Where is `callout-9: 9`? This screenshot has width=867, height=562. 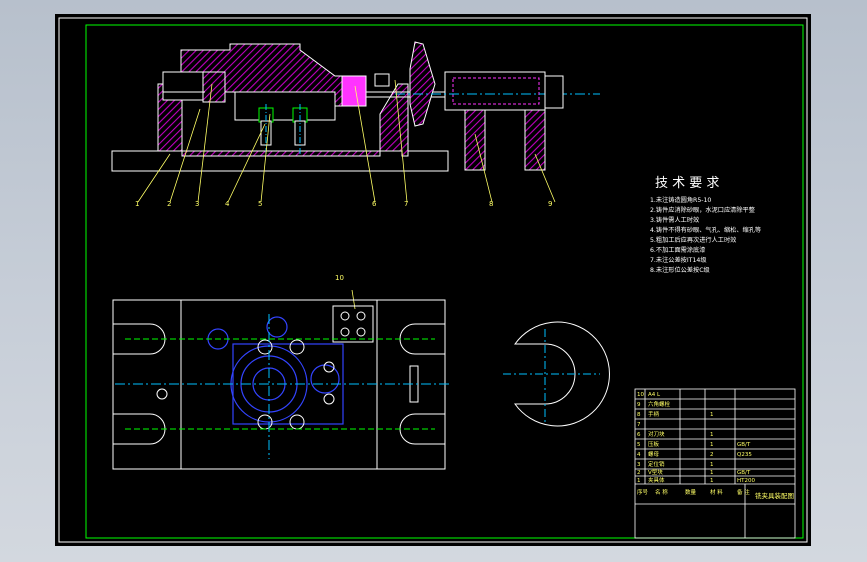
callout-9: 9 is located at coordinates (550, 204).